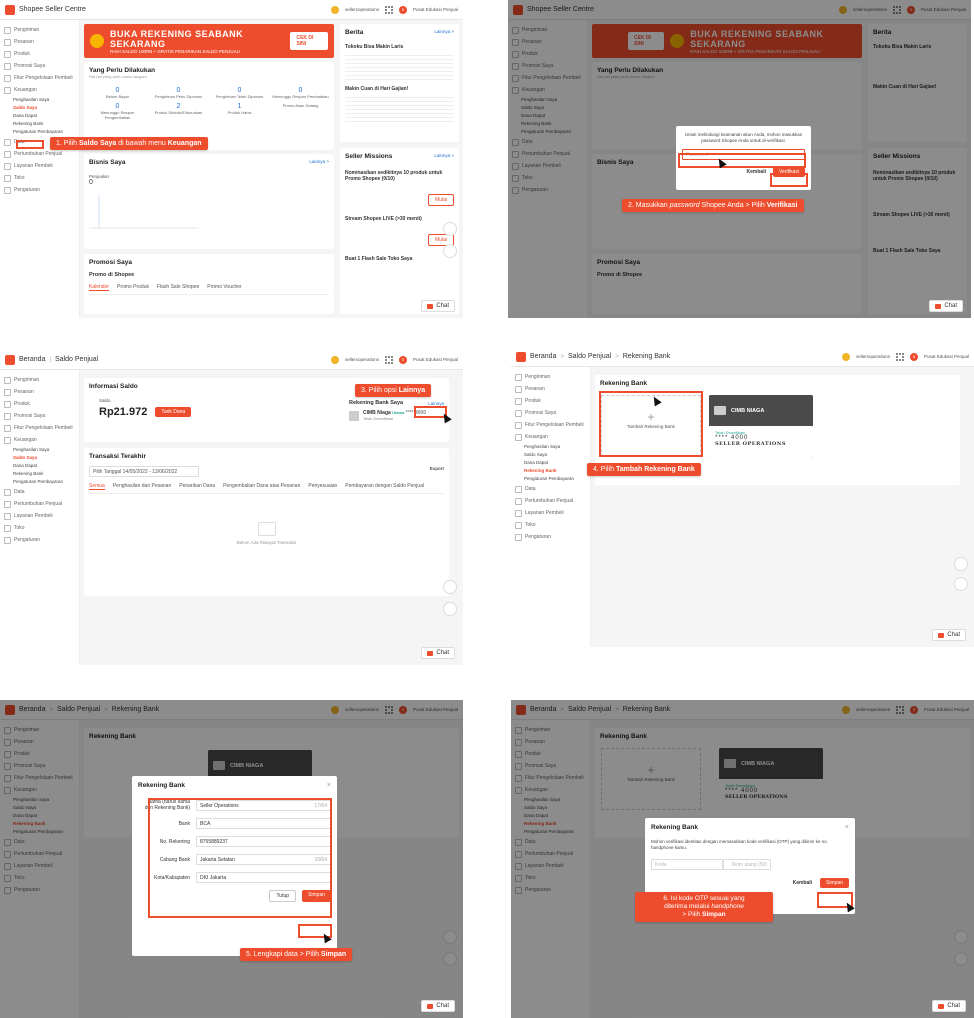 The height and width of the screenshot is (1018, 974). What do you see at coordinates (441, 200) in the screenshot?
I see `mission-start-button: Mulai` at bounding box center [441, 200].